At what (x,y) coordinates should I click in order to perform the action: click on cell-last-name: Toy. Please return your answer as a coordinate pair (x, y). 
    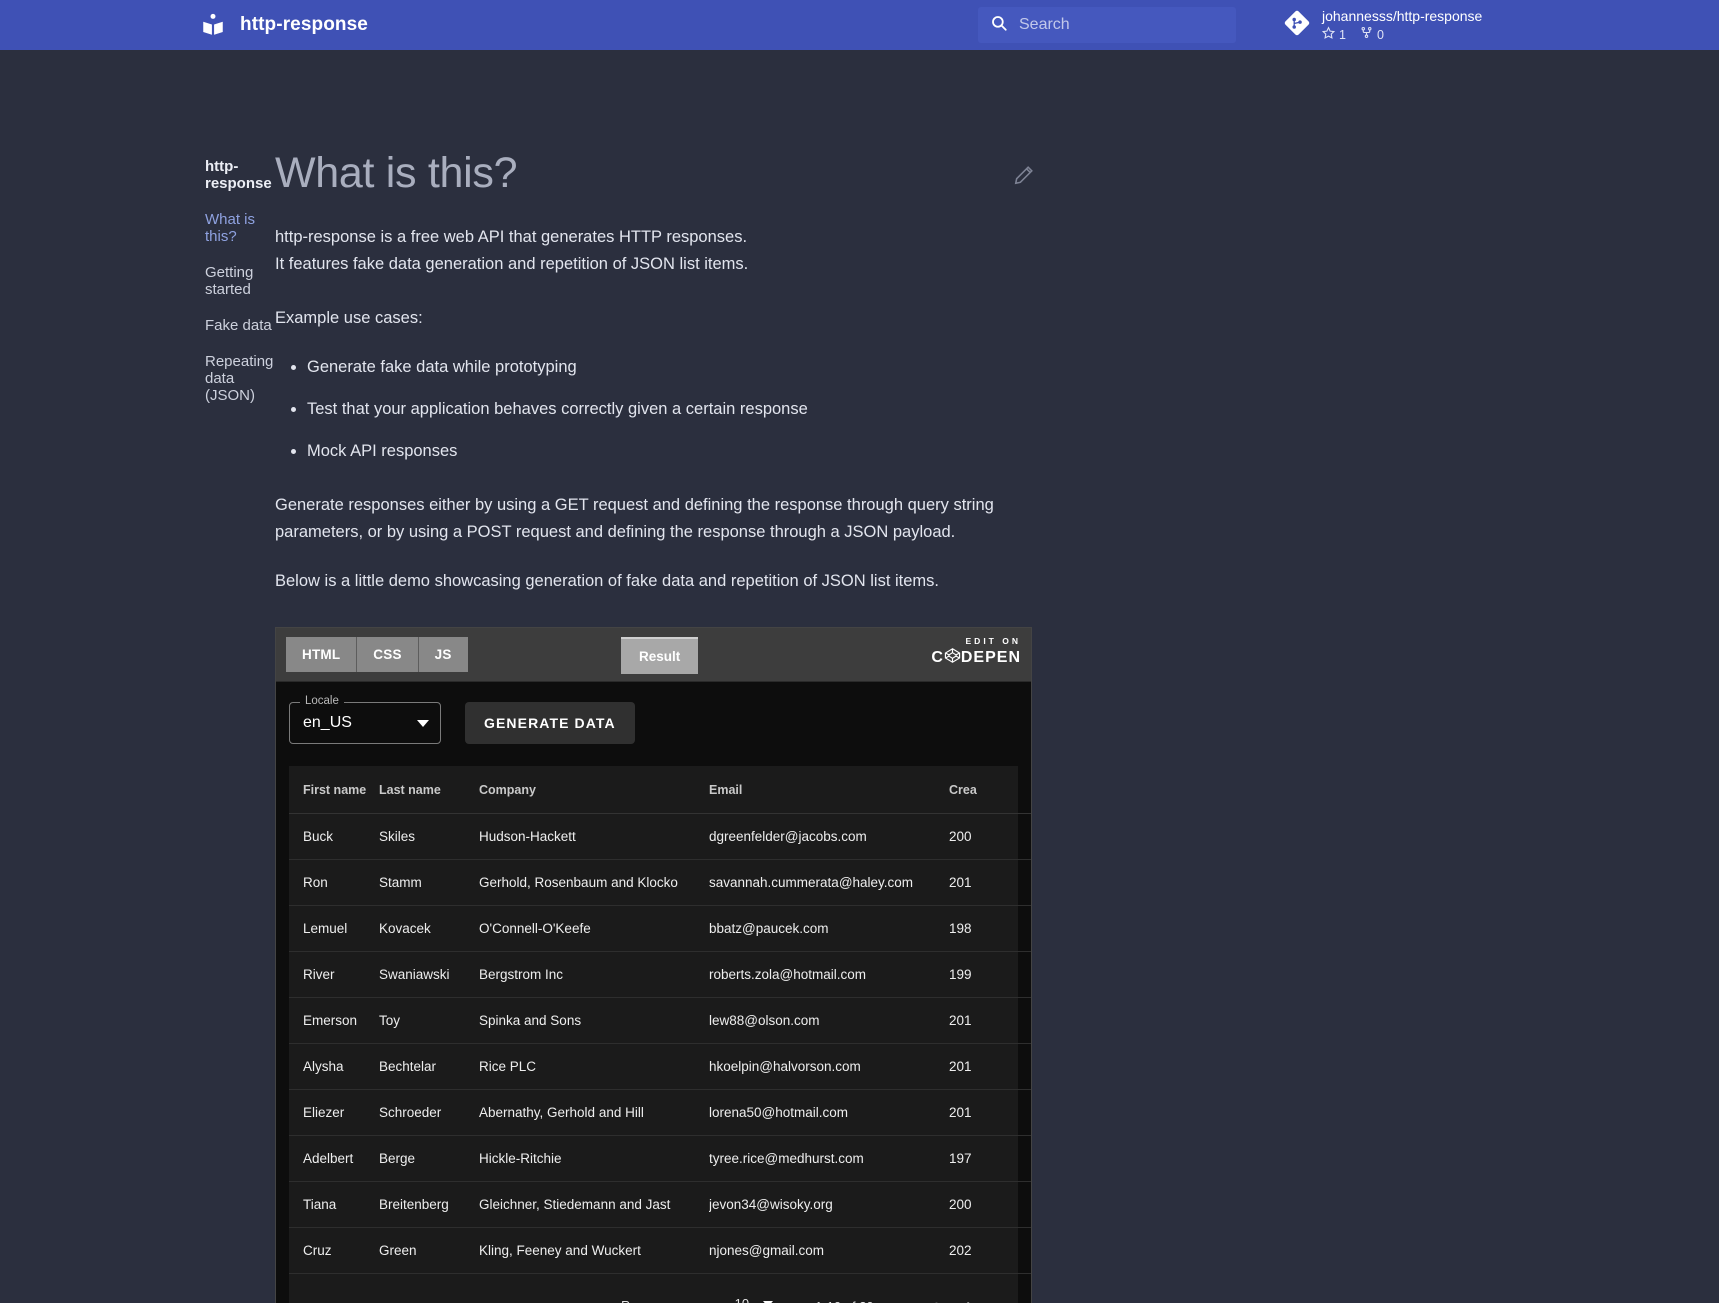
    Looking at the image, I should click on (429, 1021).